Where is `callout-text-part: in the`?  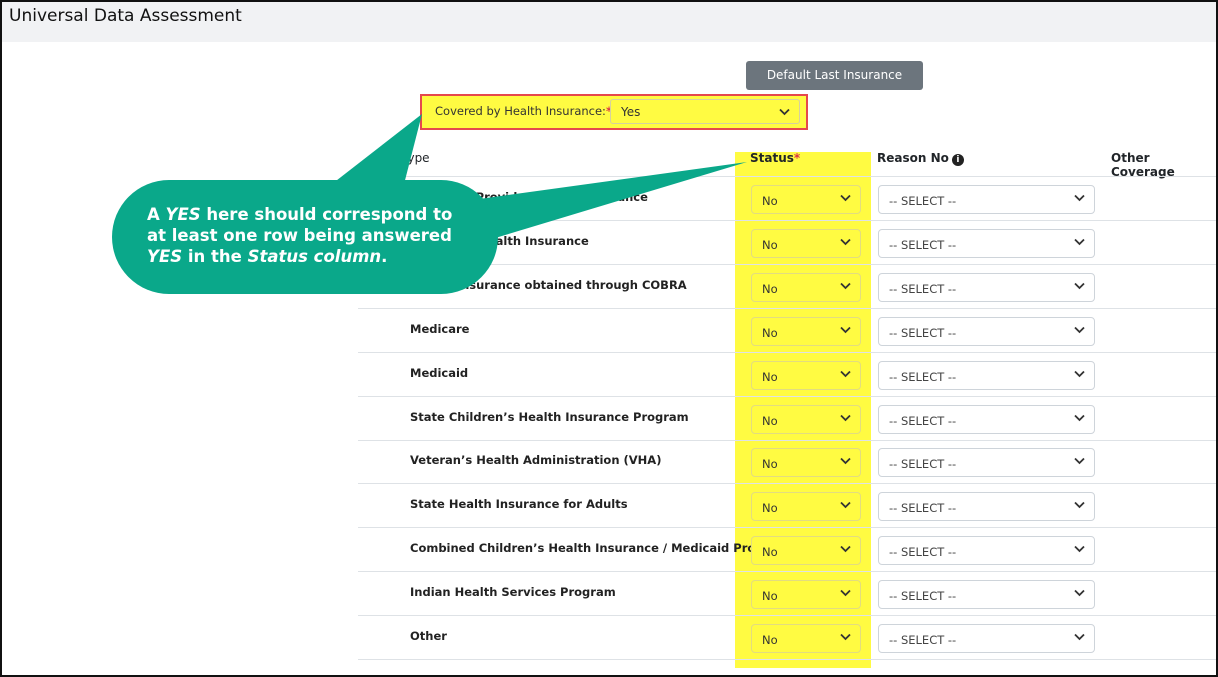
callout-text-part: in the is located at coordinates (215, 256).